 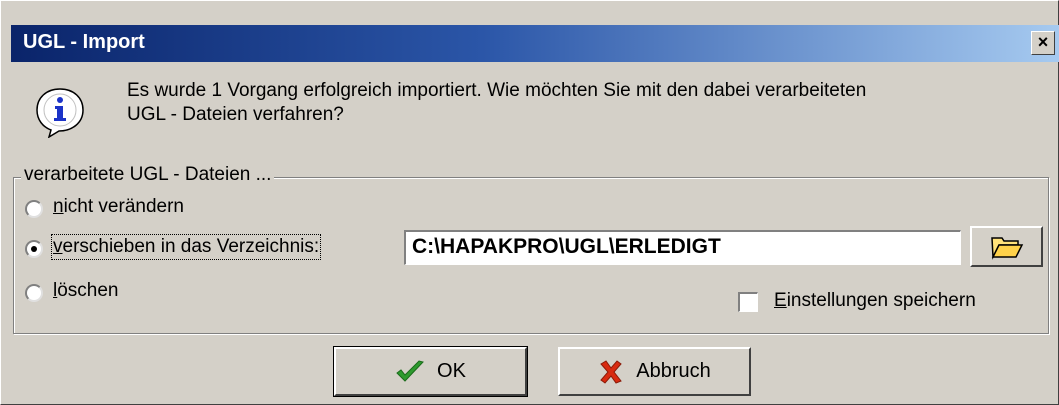 What do you see at coordinates (123, 206) in the screenshot?
I see `label-rest: icht verändern` at bounding box center [123, 206].